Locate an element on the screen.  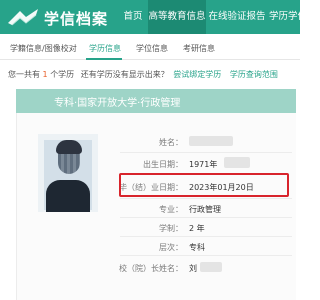
record-count: 1 is located at coordinates (45, 74).